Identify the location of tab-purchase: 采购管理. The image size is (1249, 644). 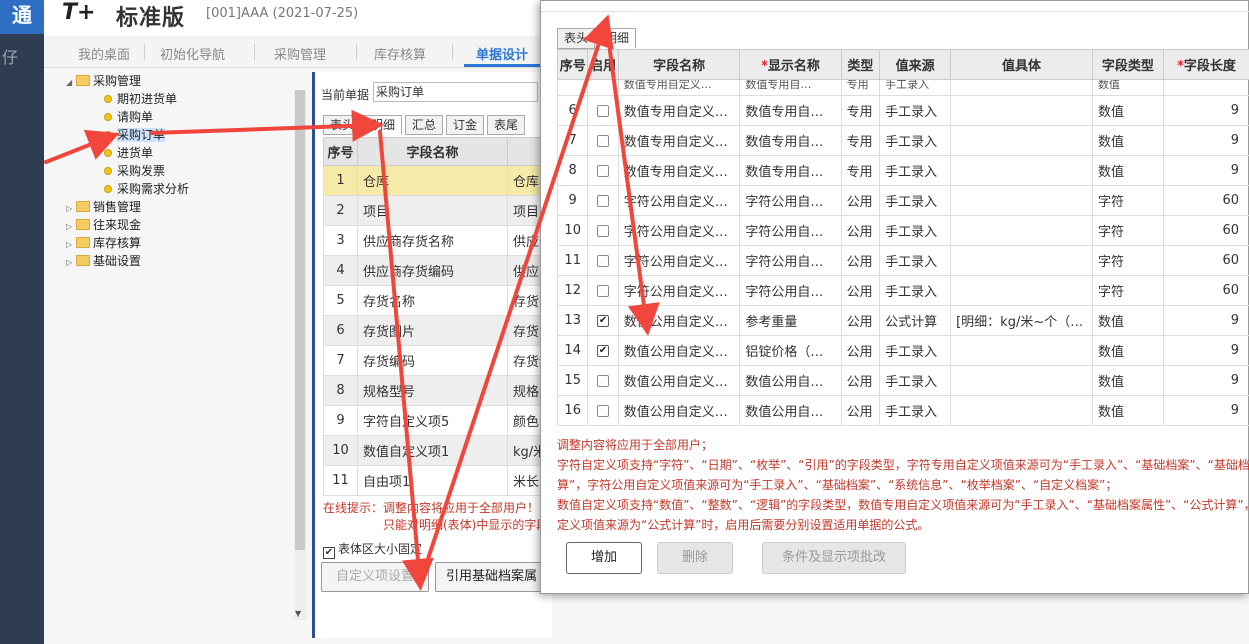
(300, 53).